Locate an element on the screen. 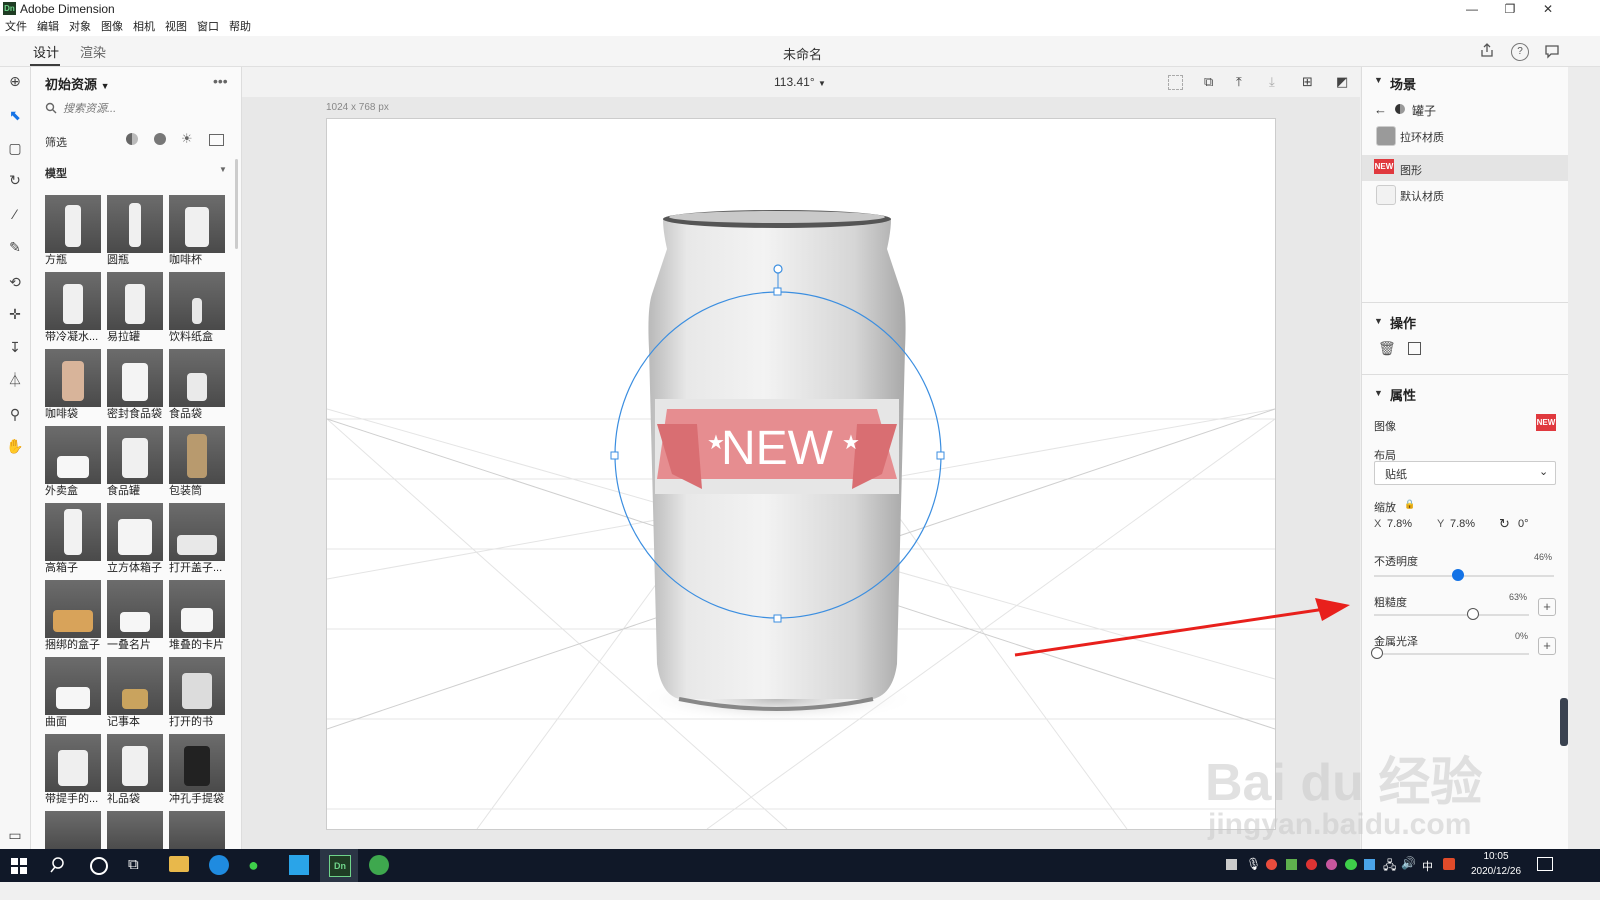  metallic-slider is located at coordinates (1451, 654).